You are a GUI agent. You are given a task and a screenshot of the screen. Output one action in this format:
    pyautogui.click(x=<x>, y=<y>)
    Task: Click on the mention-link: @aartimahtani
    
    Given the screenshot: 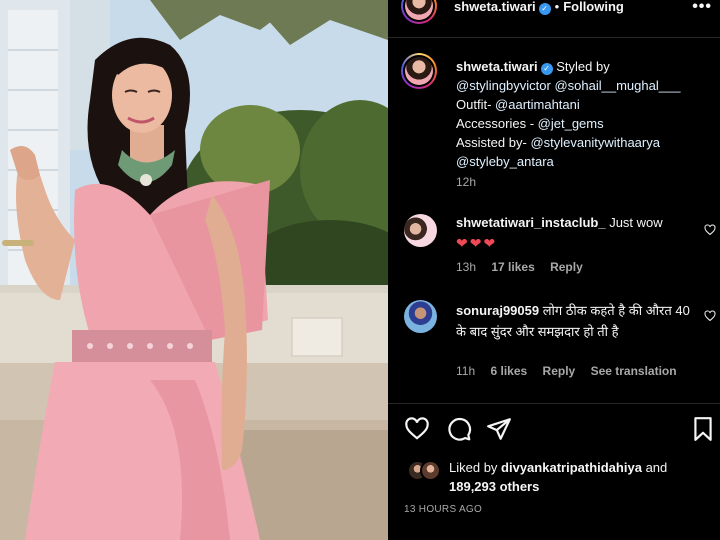 What is the action you would take?
    pyautogui.click(x=537, y=104)
    